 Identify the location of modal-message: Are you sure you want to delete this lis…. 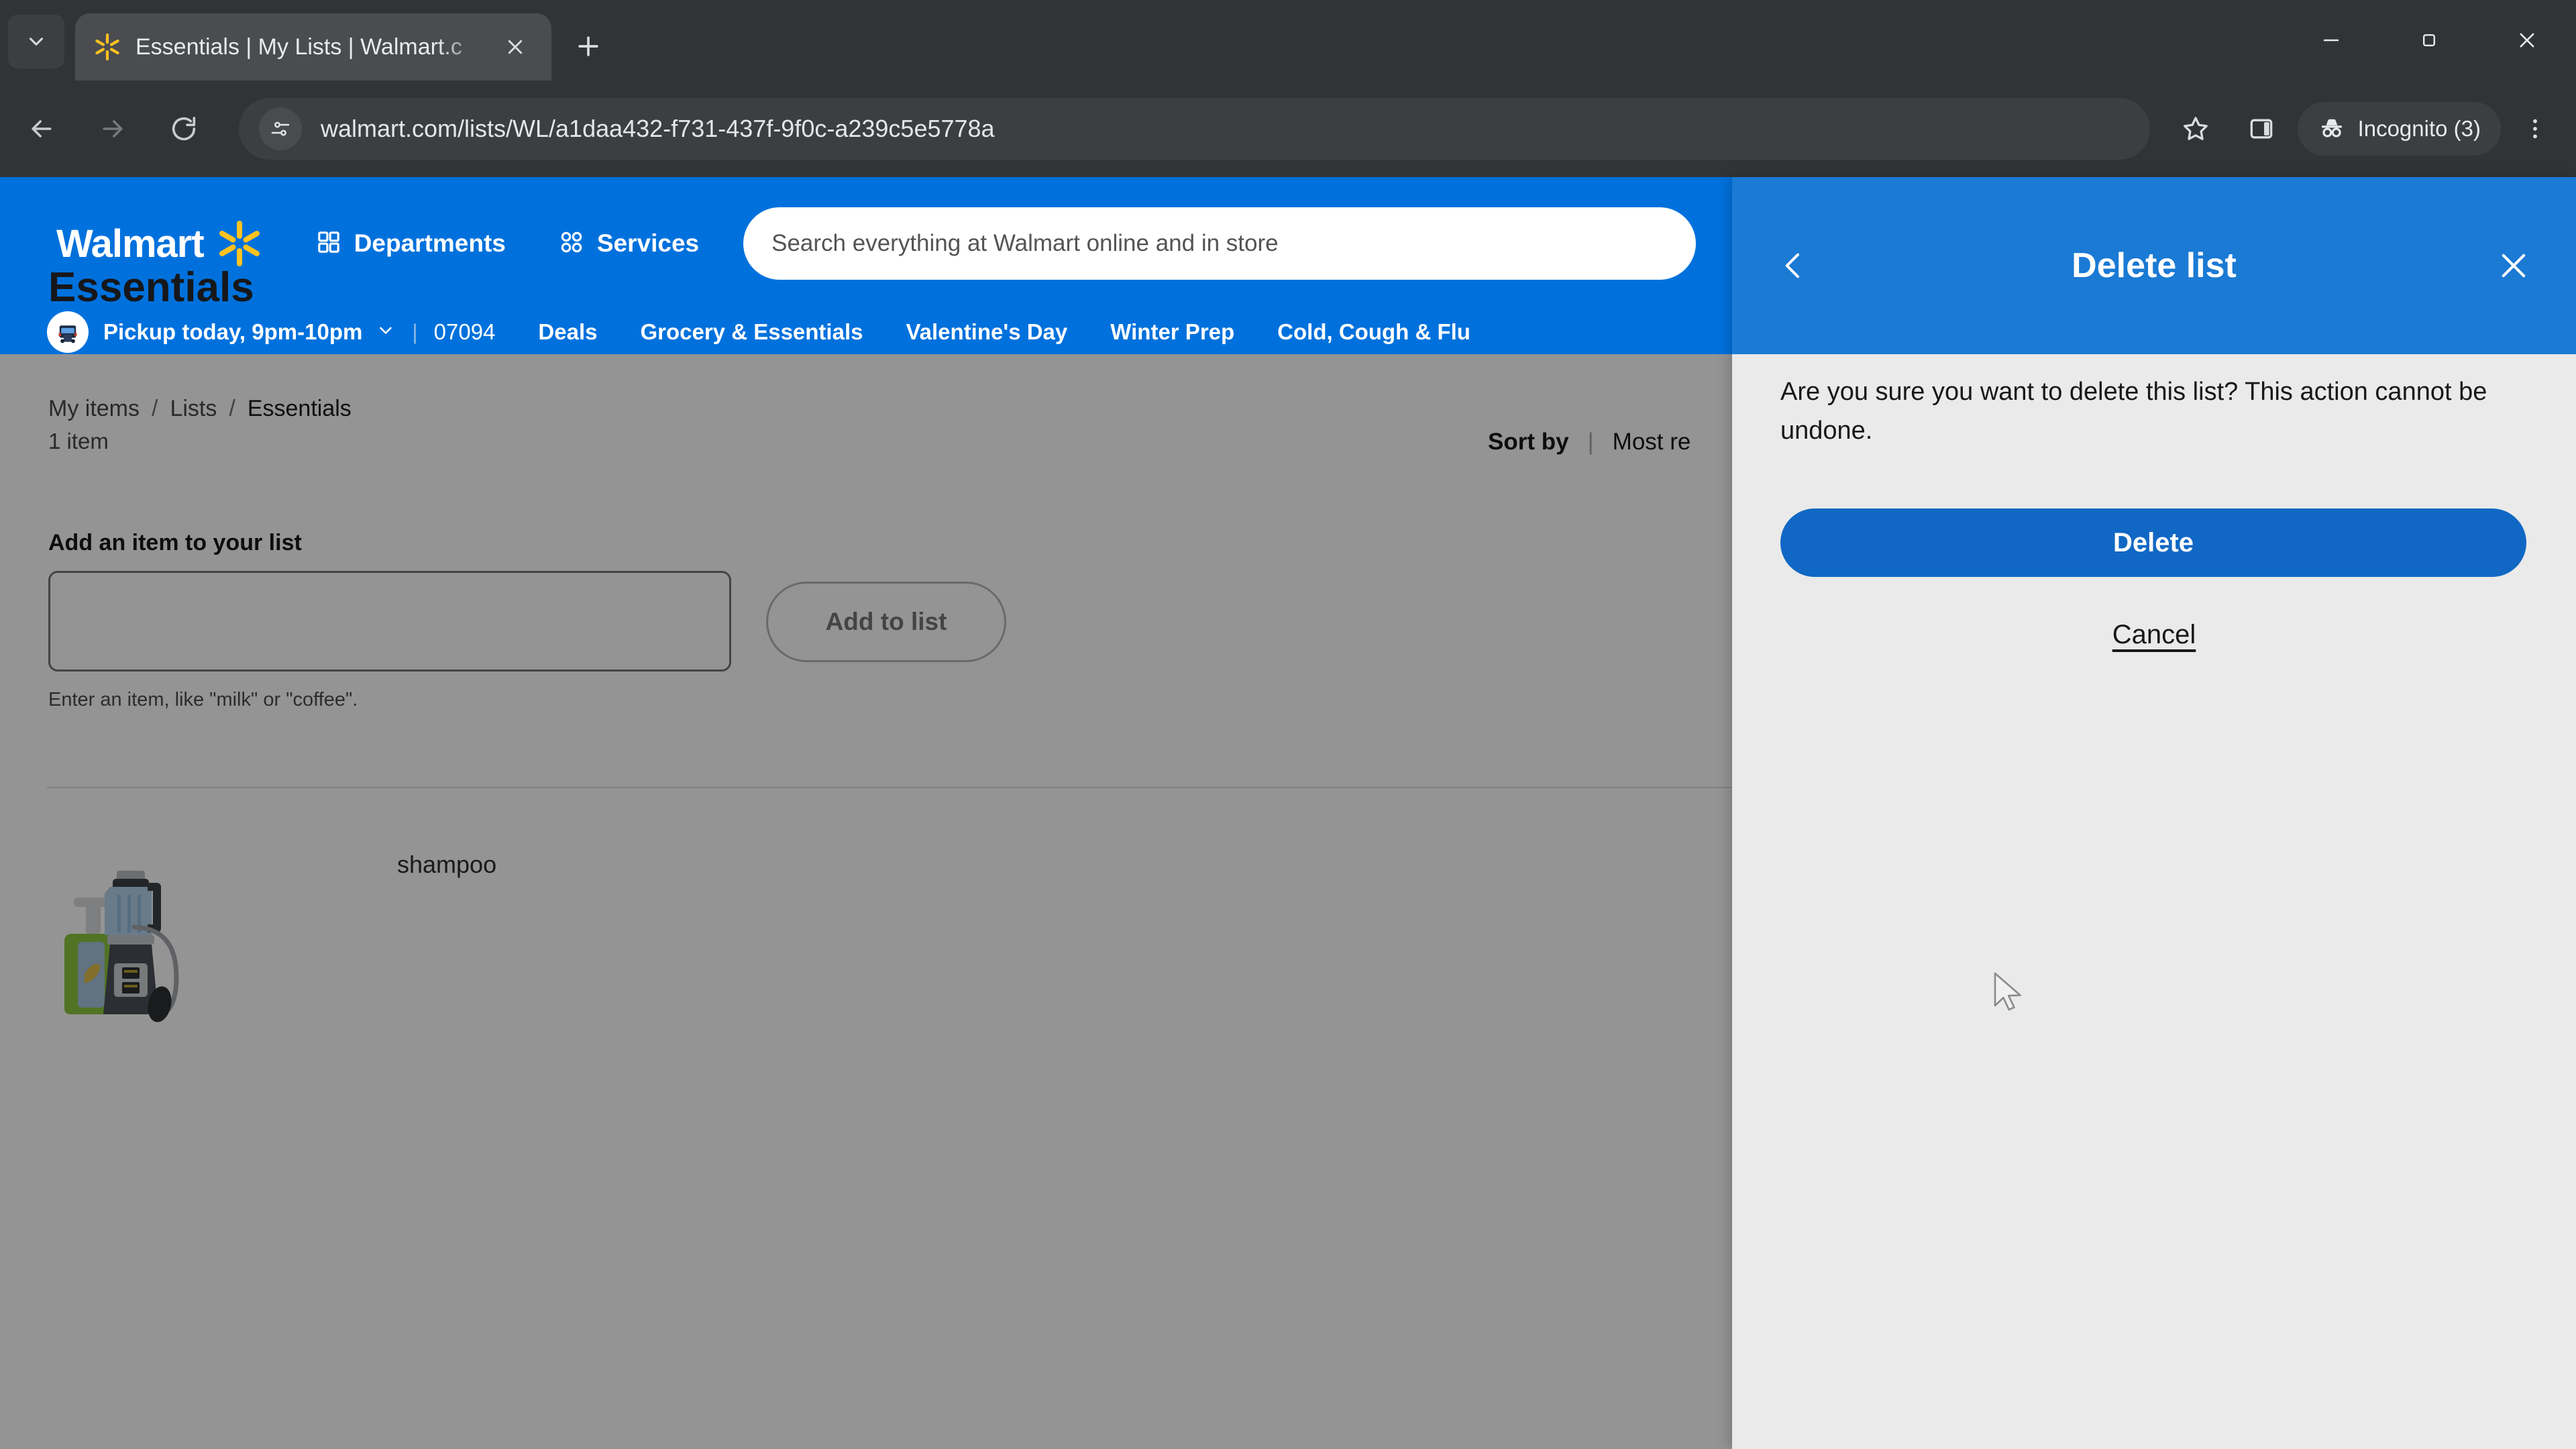
(2133, 411).